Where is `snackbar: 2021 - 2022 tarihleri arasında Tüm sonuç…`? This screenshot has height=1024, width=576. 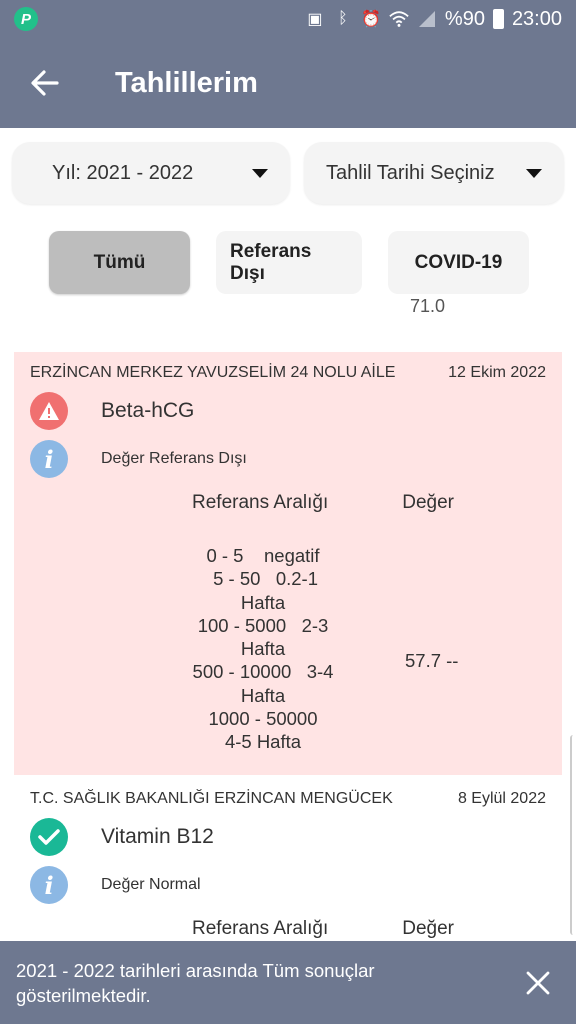 snackbar: 2021 - 2022 tarihleri arasında Tüm sonuç… is located at coordinates (288, 982).